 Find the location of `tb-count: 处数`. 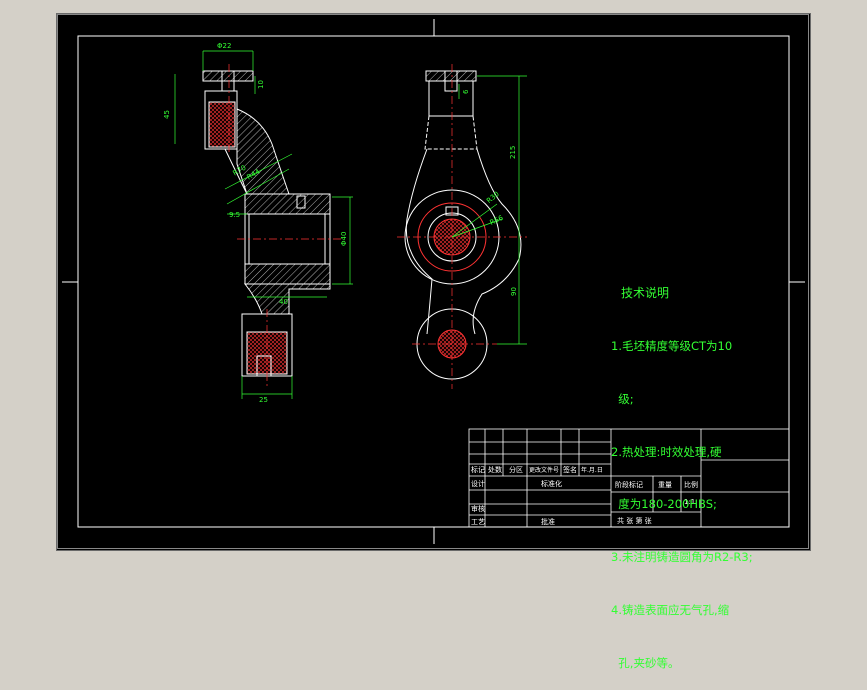

tb-count: 处数 is located at coordinates (495, 469).